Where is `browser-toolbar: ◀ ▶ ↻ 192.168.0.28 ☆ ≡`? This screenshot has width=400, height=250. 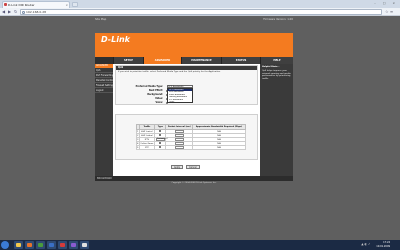 browser-toolbar: ◀ ▶ ↻ 192.168.0.28 ☆ ≡ is located at coordinates (200, 12).